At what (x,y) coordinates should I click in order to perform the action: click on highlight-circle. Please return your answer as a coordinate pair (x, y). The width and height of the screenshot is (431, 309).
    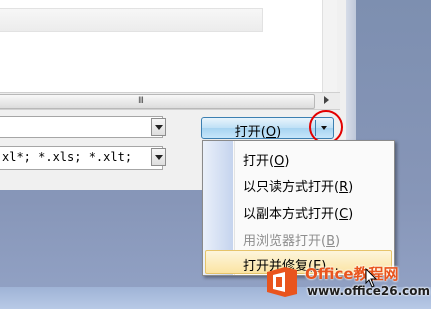
    Looking at the image, I should click on (326, 127).